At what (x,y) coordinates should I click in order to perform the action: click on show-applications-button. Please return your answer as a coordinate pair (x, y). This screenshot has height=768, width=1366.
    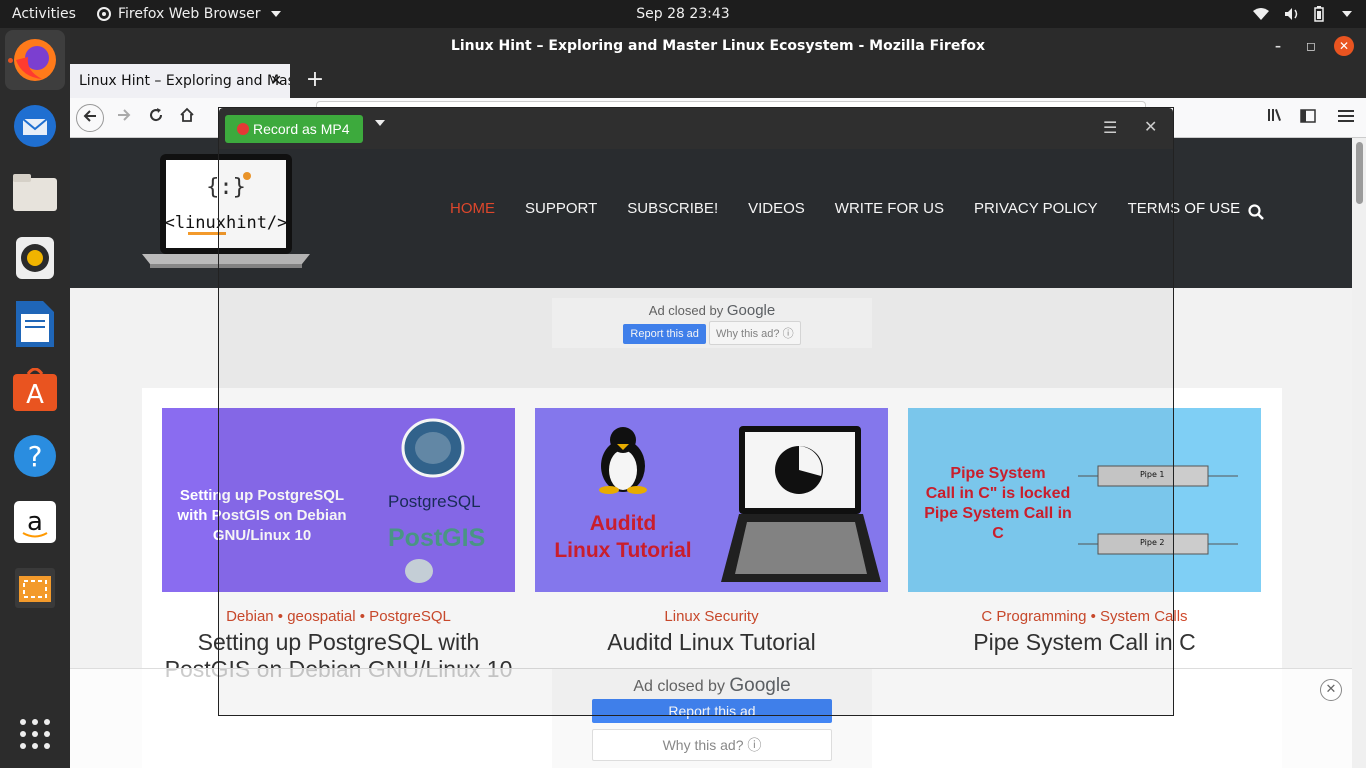
    Looking at the image, I should click on (35, 734).